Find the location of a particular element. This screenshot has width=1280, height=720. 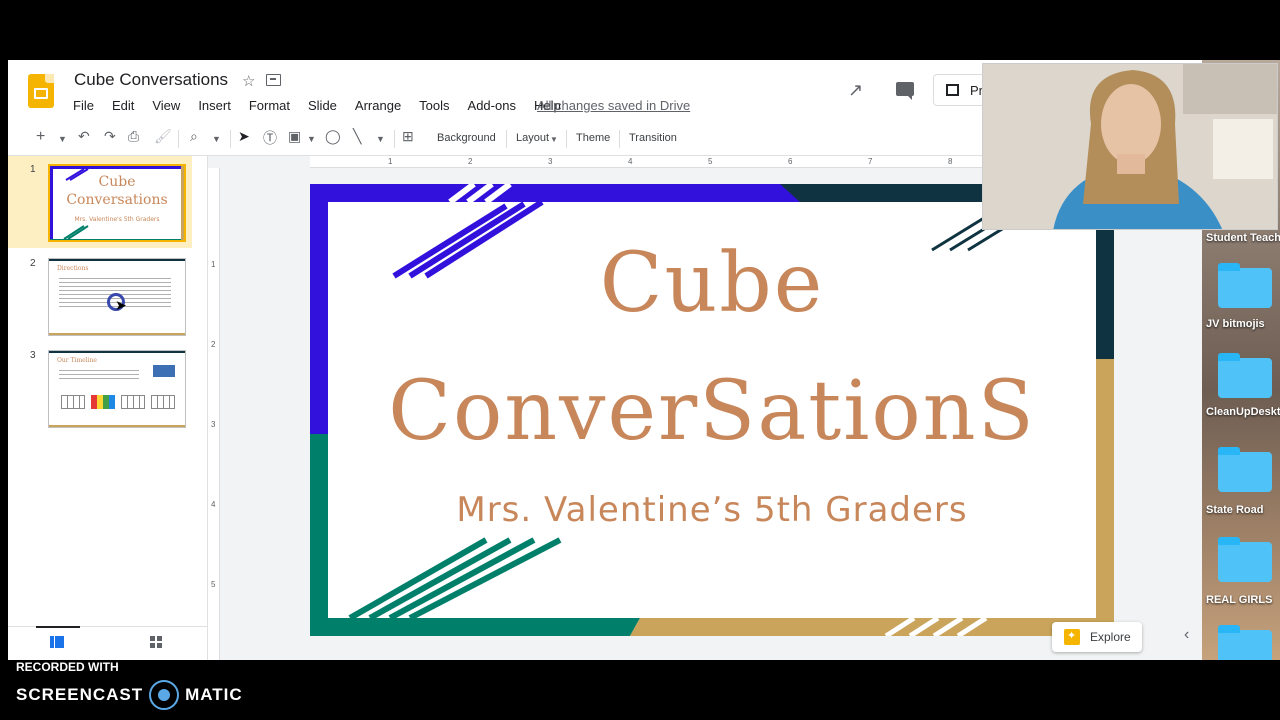

layout-dropdown-icon: ▼ is located at coordinates (554, 139).